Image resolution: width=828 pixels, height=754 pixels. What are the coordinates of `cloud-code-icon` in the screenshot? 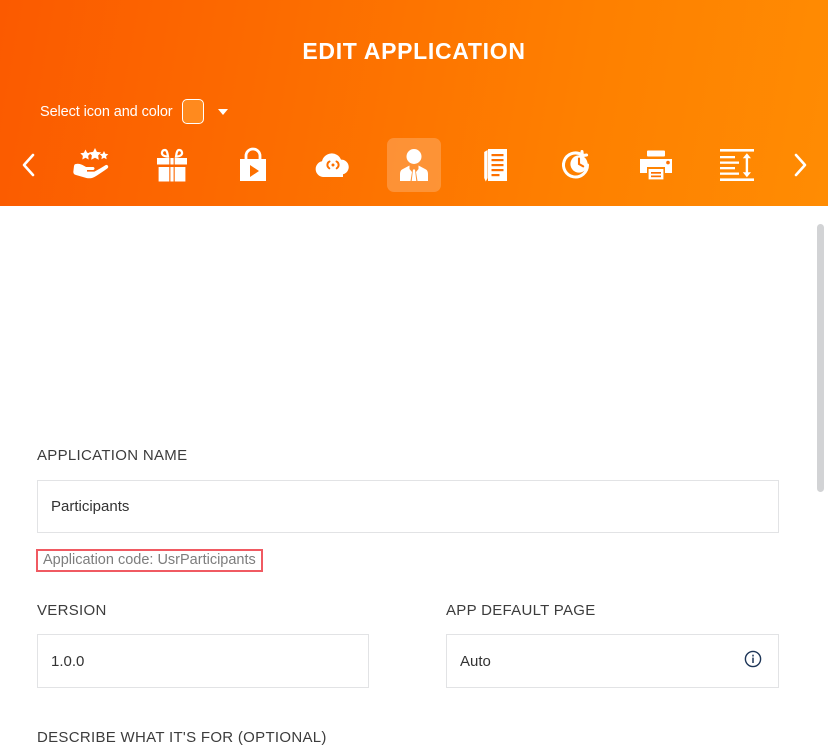 It's located at (333, 165).